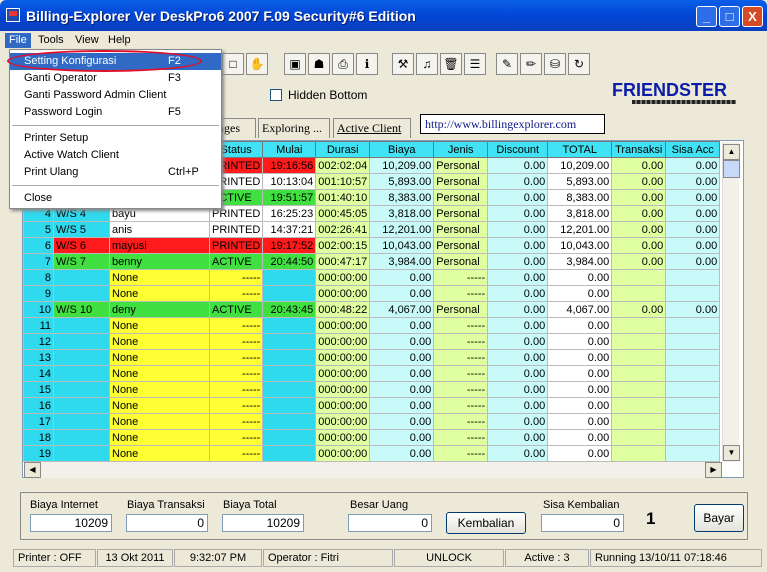  What do you see at coordinates (518, 149) in the screenshot?
I see `column-header: Discount` at bounding box center [518, 149].